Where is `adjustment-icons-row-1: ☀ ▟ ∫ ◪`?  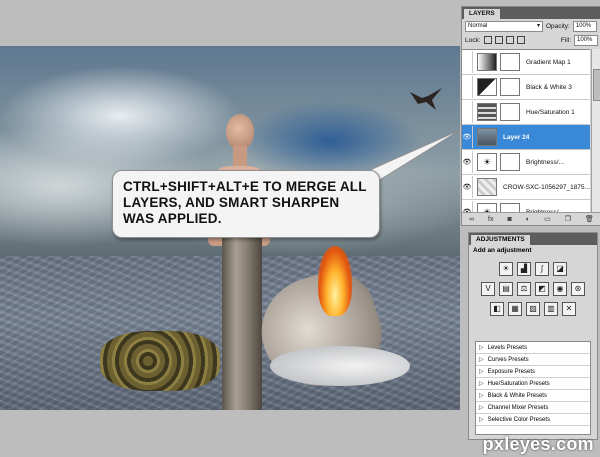 adjustment-icons-row-1: ☀ ▟ ∫ ◪ is located at coordinates (533, 269).